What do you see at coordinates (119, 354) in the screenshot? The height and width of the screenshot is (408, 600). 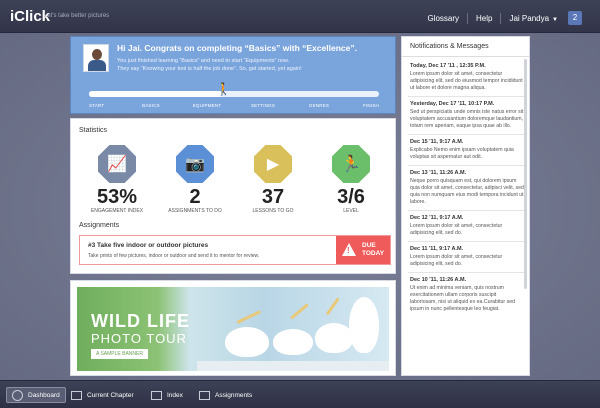 I see `banner-caption: A SAMPLE BANNER` at bounding box center [119, 354].